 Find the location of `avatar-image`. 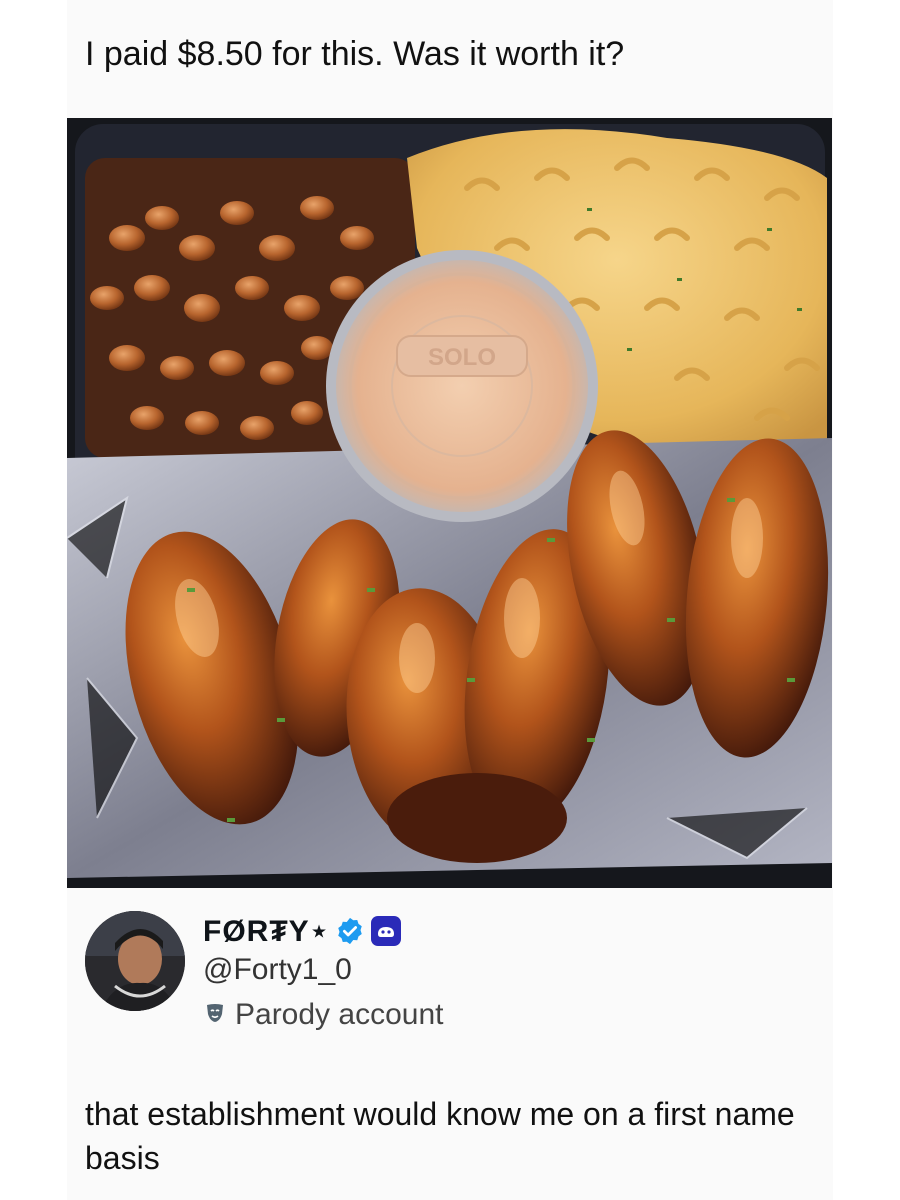

avatar-image is located at coordinates (135, 961).